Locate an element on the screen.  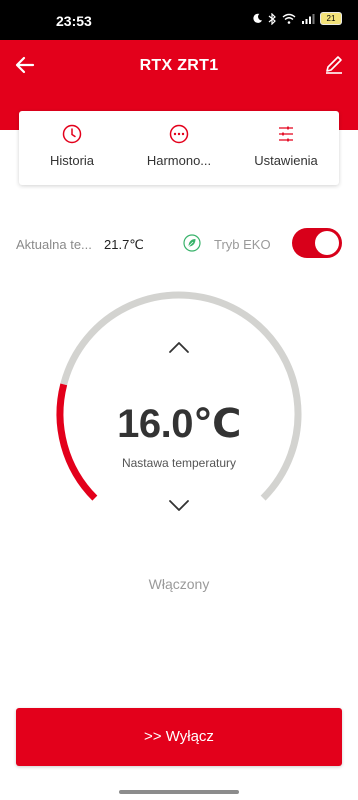
home-indicator is located at coordinates (179, 792).